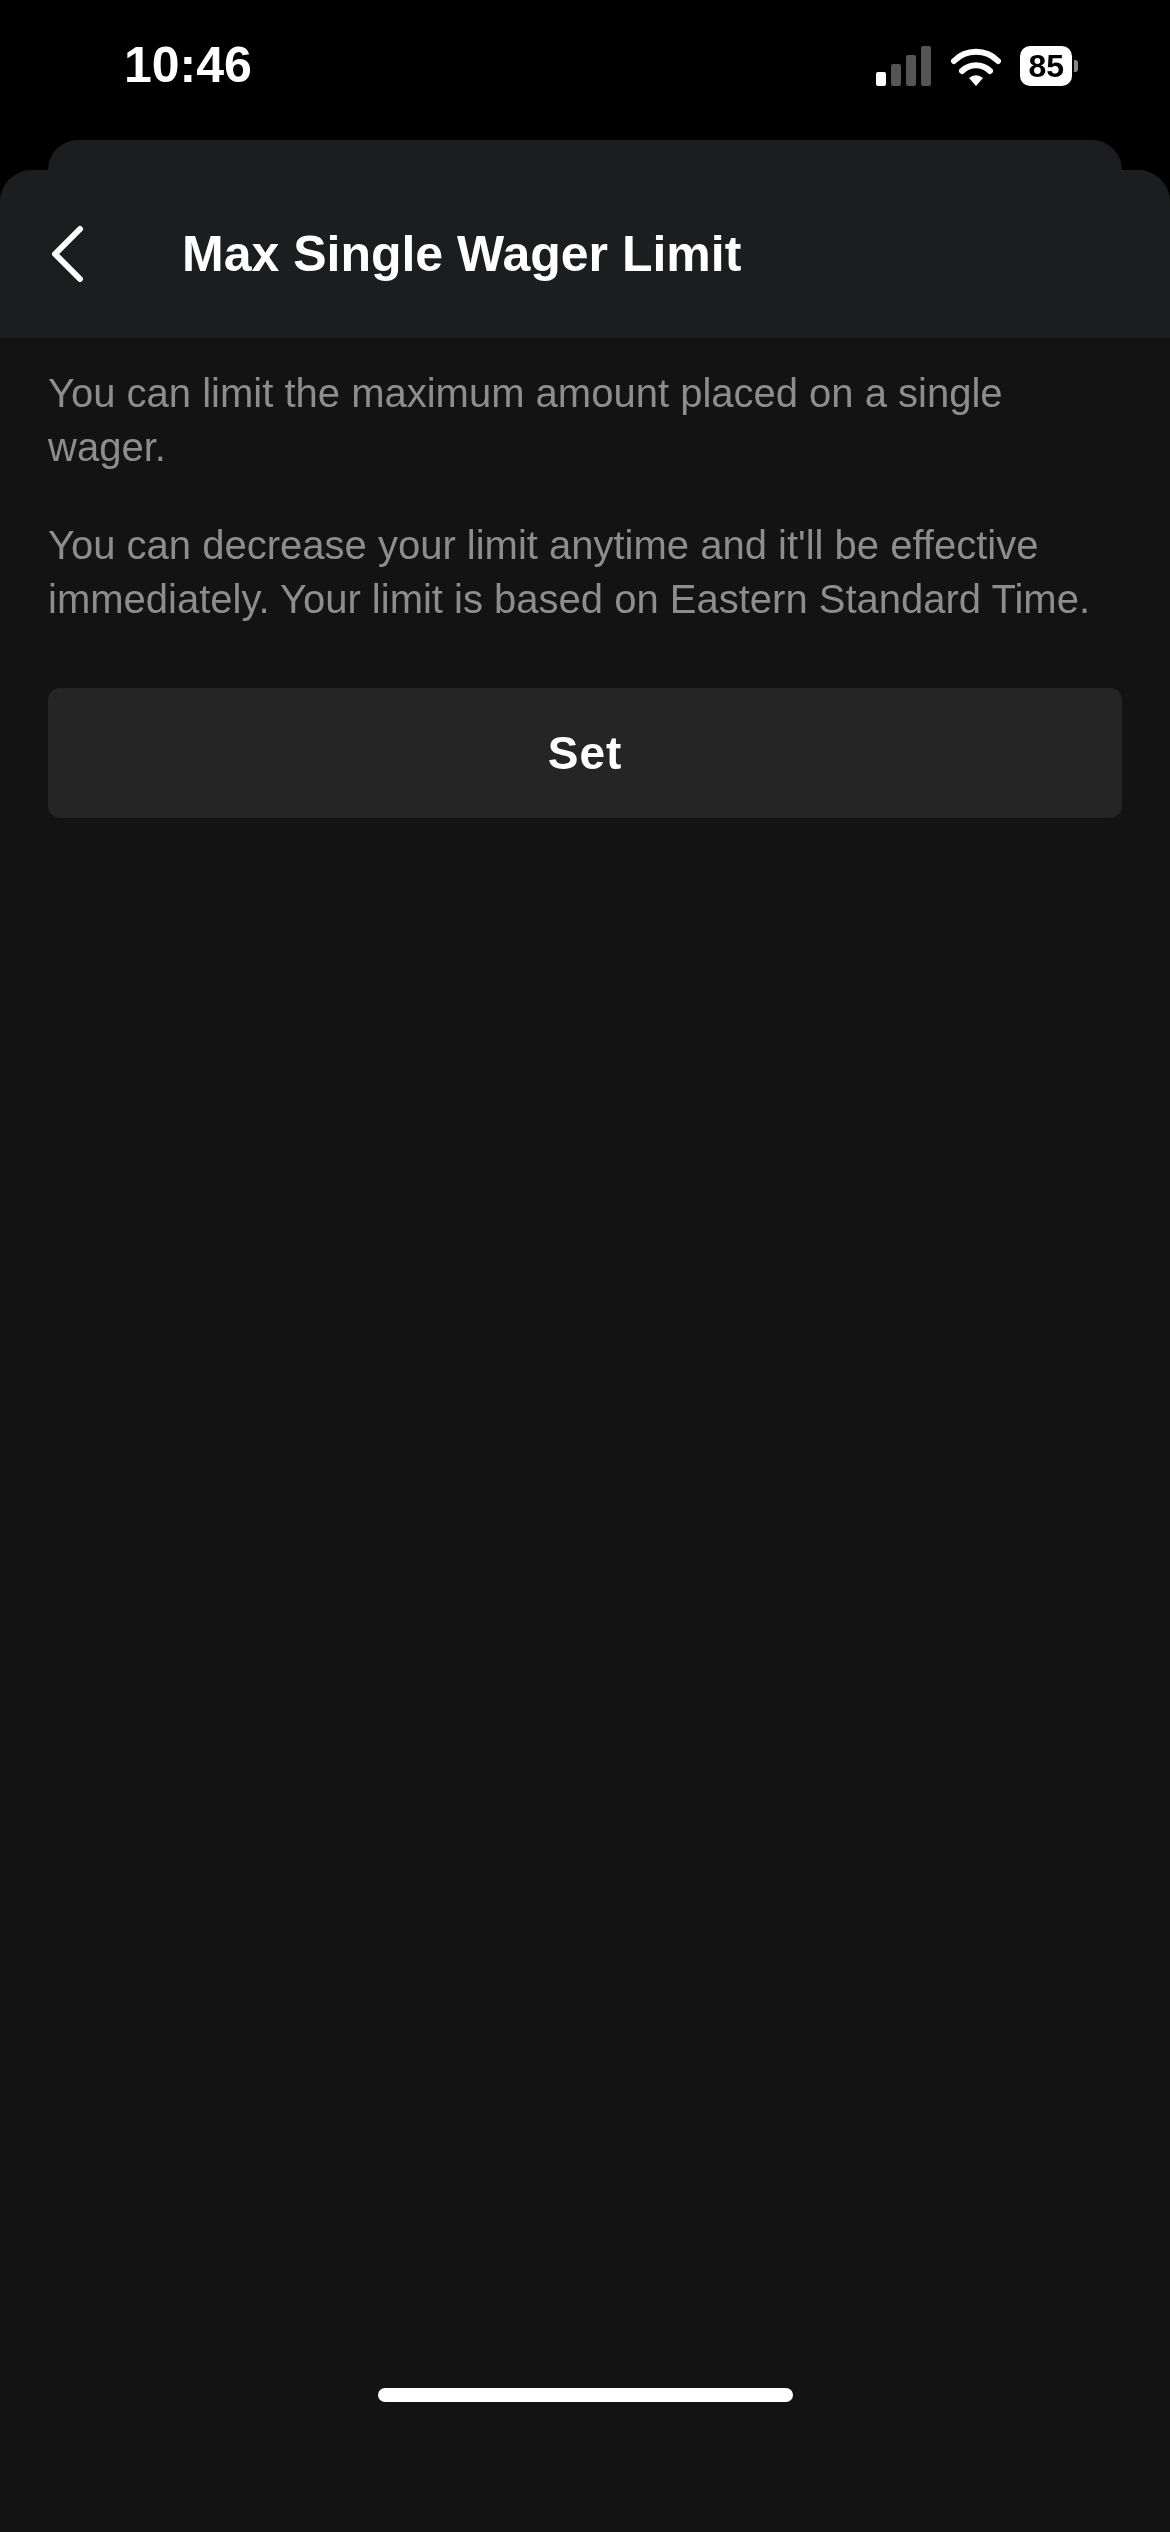 The image size is (1170, 2532). Describe the element at coordinates (904, 66) in the screenshot. I see `signal-icon` at that location.